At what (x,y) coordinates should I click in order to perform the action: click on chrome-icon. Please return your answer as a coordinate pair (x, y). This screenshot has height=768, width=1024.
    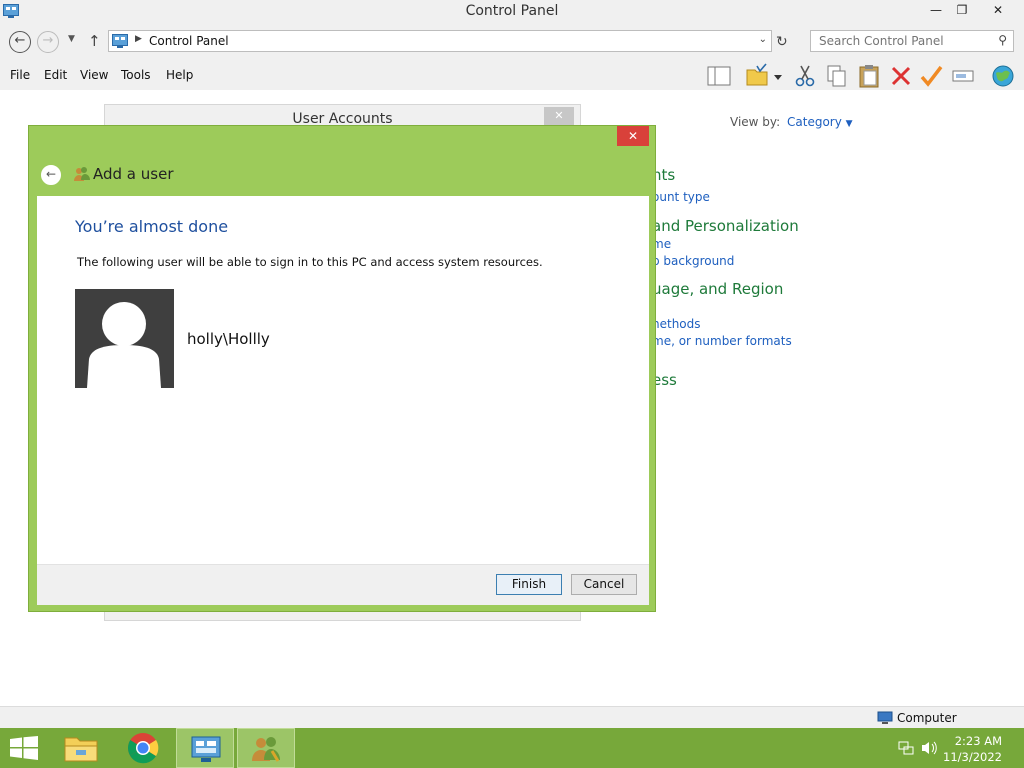
    Looking at the image, I should click on (143, 748).